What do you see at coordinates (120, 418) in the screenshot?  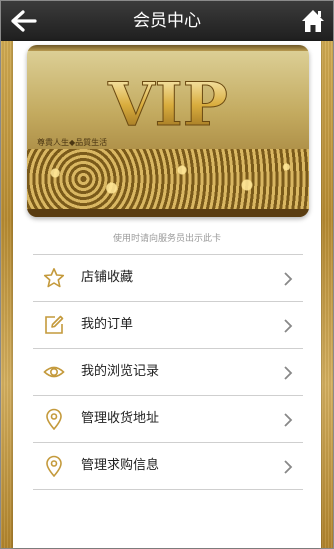 I see `menu-item-label: 管理收货地址` at bounding box center [120, 418].